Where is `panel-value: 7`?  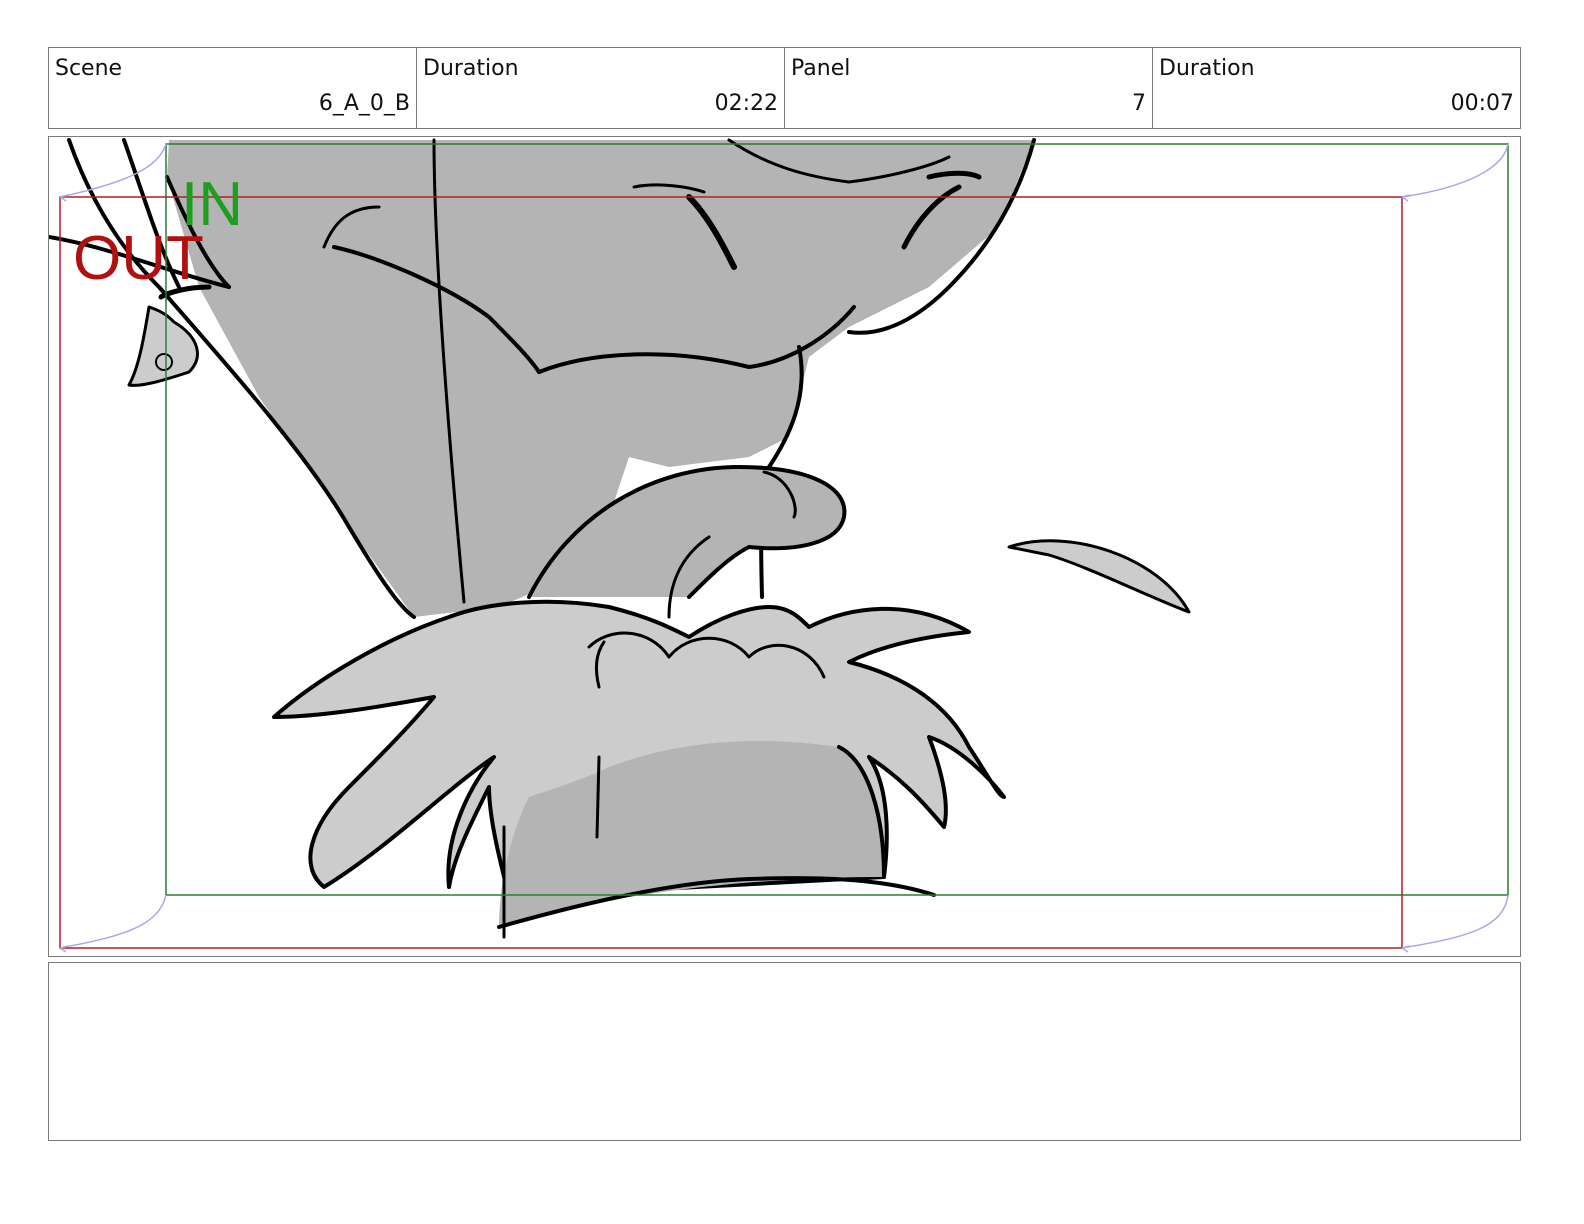
panel-value: 7 is located at coordinates (1139, 103).